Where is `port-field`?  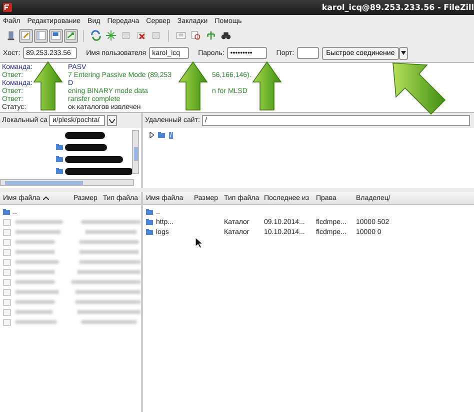 port-field is located at coordinates (308, 53).